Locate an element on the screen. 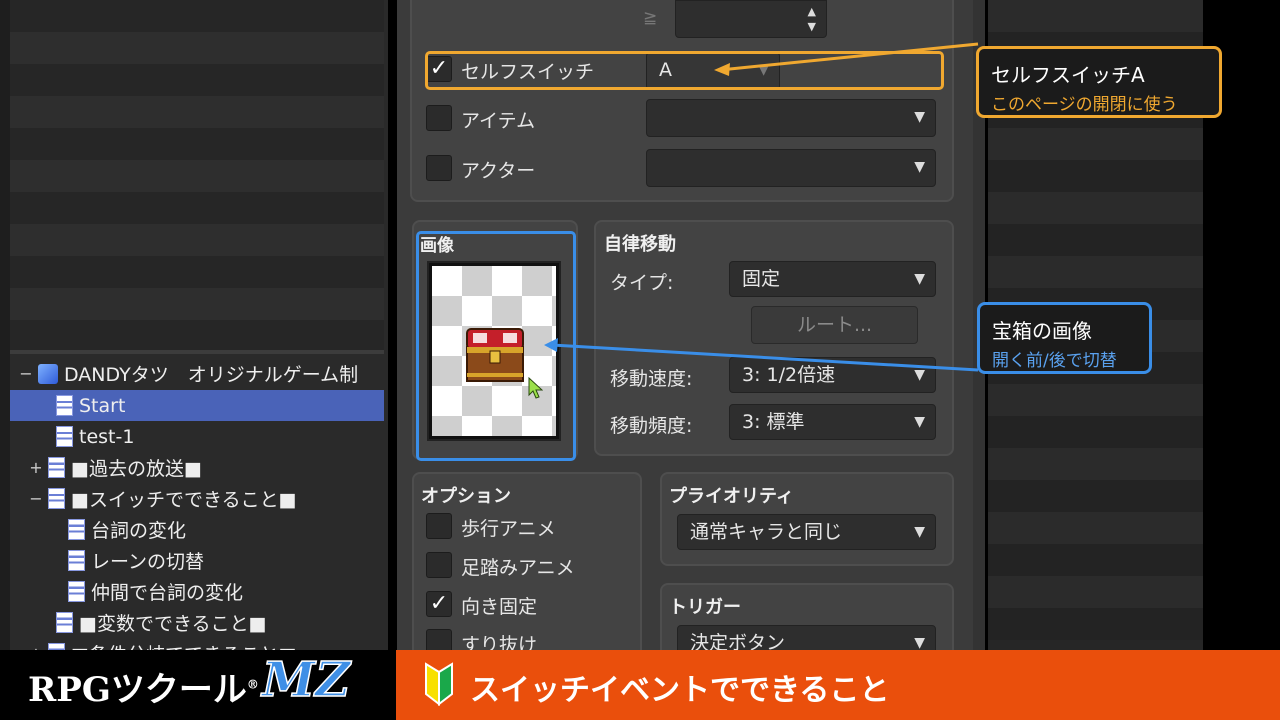 Image resolution: width=1280 pixels, height=720 pixels. self-switch-callout: セルフスイッチA このページの開閉に使う is located at coordinates (1099, 82).